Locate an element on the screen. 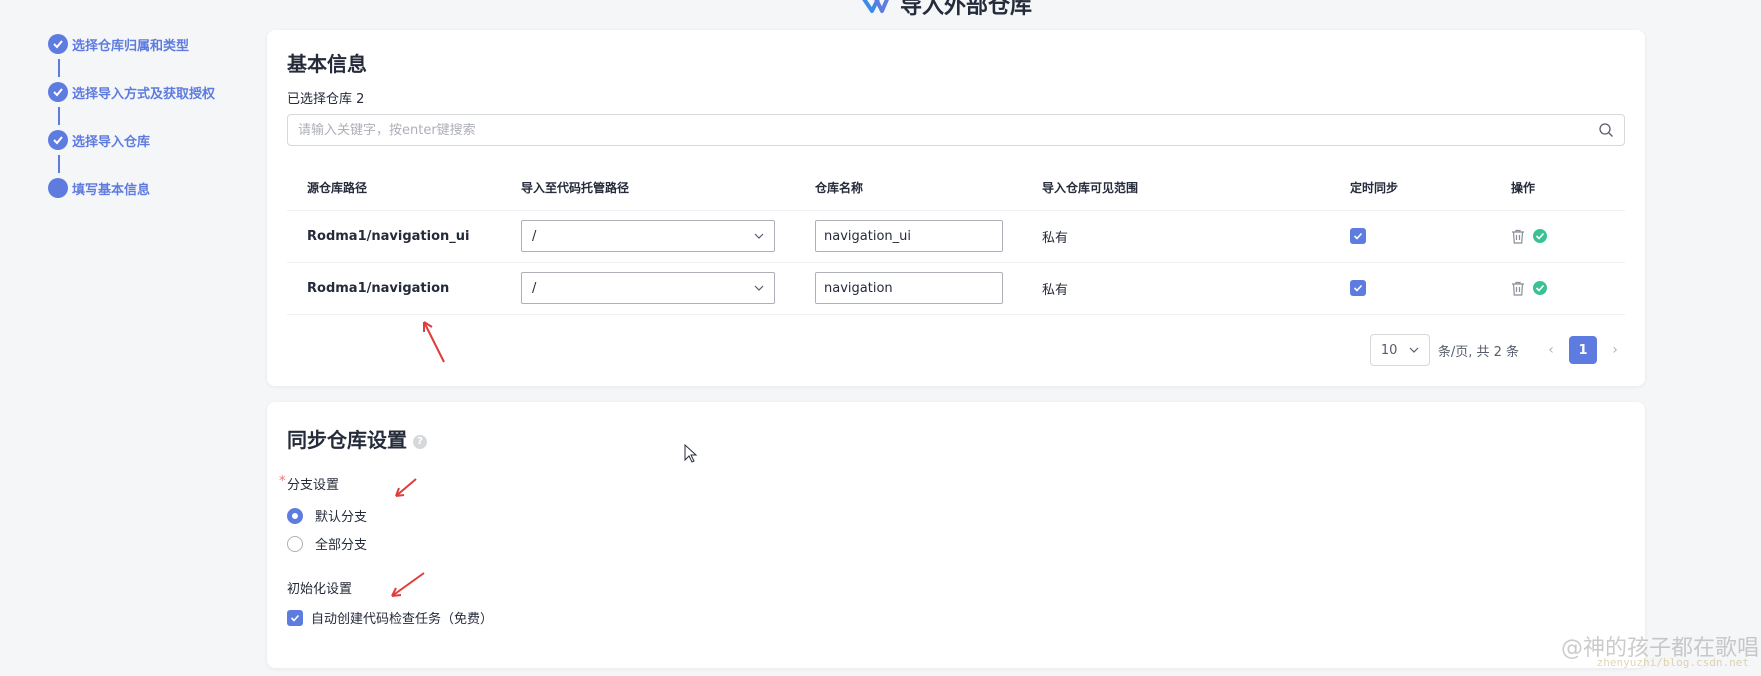  branch-settings-label: * 分支设置 is located at coordinates (309, 483).